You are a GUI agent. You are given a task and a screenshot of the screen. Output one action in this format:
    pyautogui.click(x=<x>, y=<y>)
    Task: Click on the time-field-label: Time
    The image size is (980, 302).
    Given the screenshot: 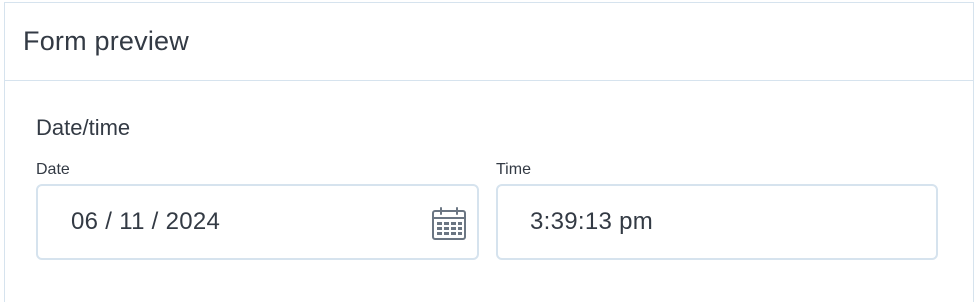 What is the action you would take?
    pyautogui.click(x=513, y=169)
    